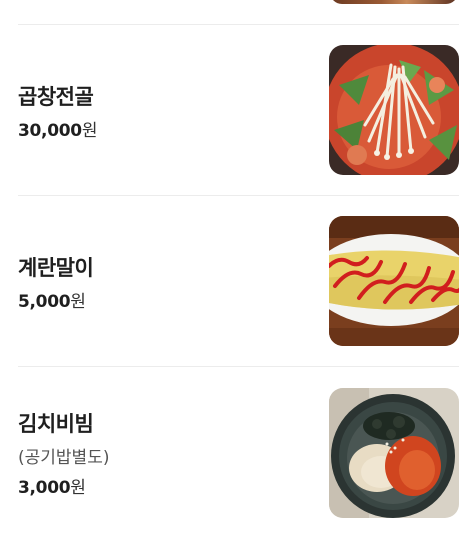 The image size is (471, 538). Describe the element at coordinates (394, 2) in the screenshot. I see `previous-item-photo-edge` at that location.